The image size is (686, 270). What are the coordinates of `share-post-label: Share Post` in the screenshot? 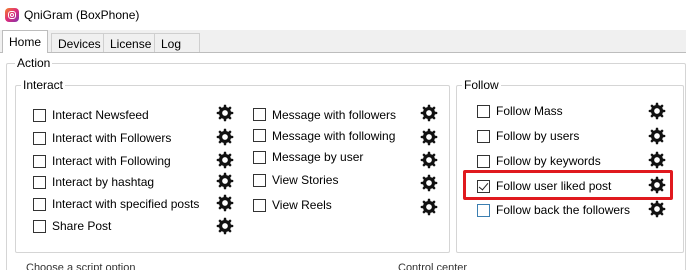 It's located at (81, 226).